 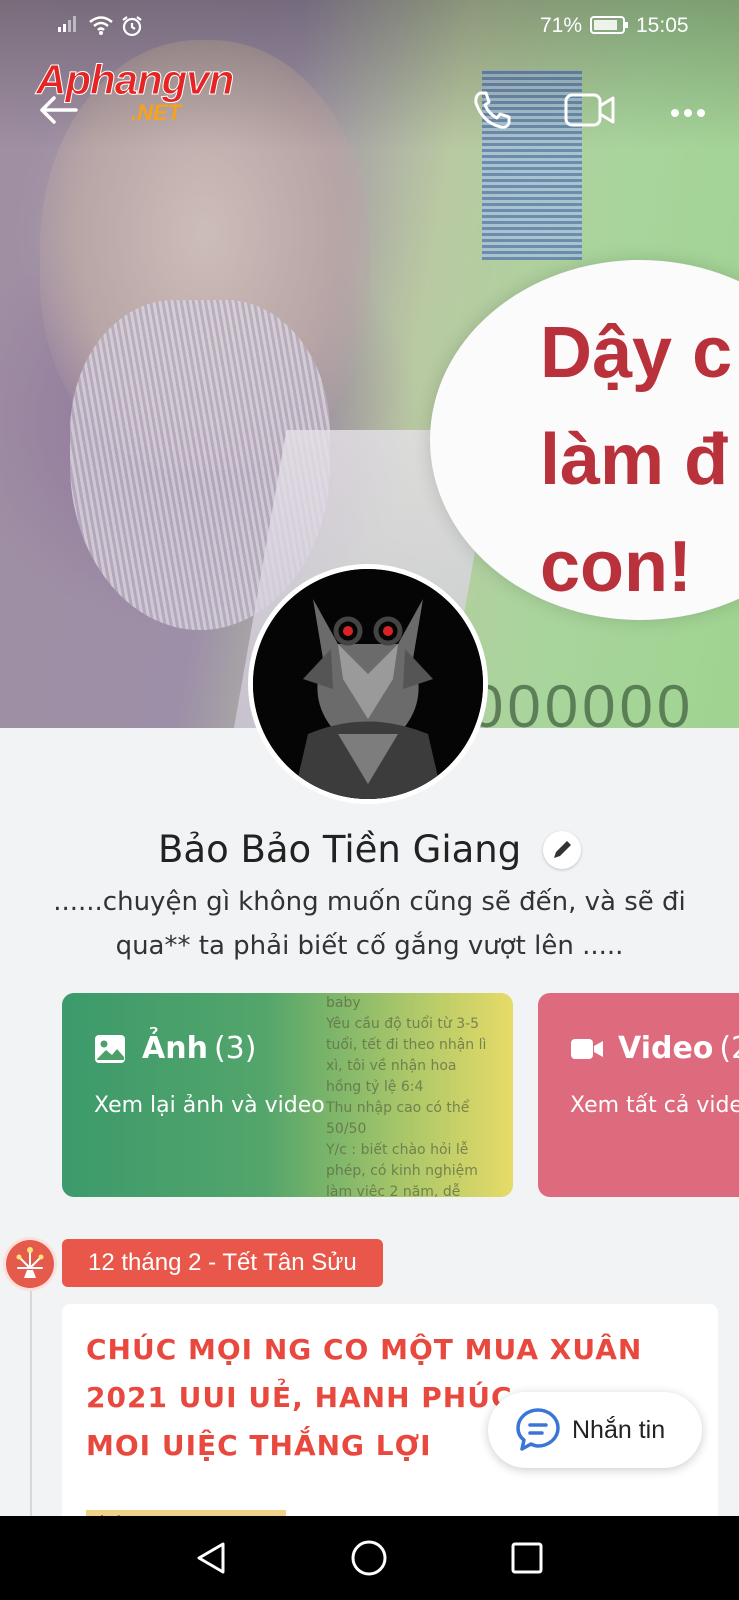 I want to click on square-recents-icon, so click(x=527, y=1558).